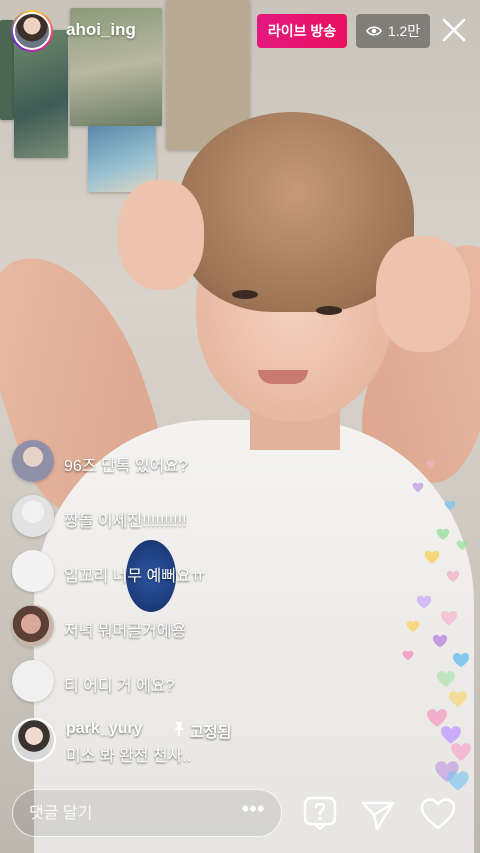 The height and width of the screenshot is (853, 480). I want to click on close-icon, so click(454, 30).